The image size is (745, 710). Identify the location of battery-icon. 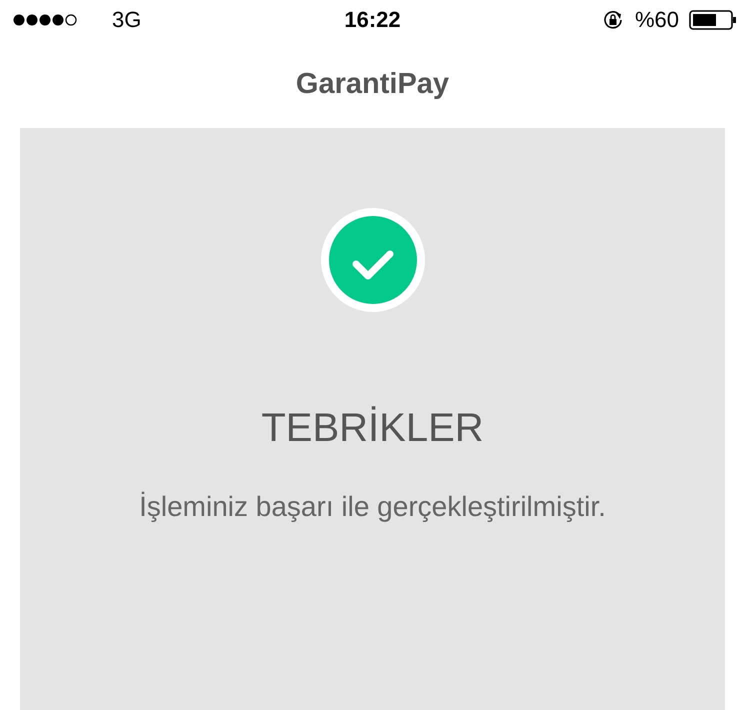
(713, 20).